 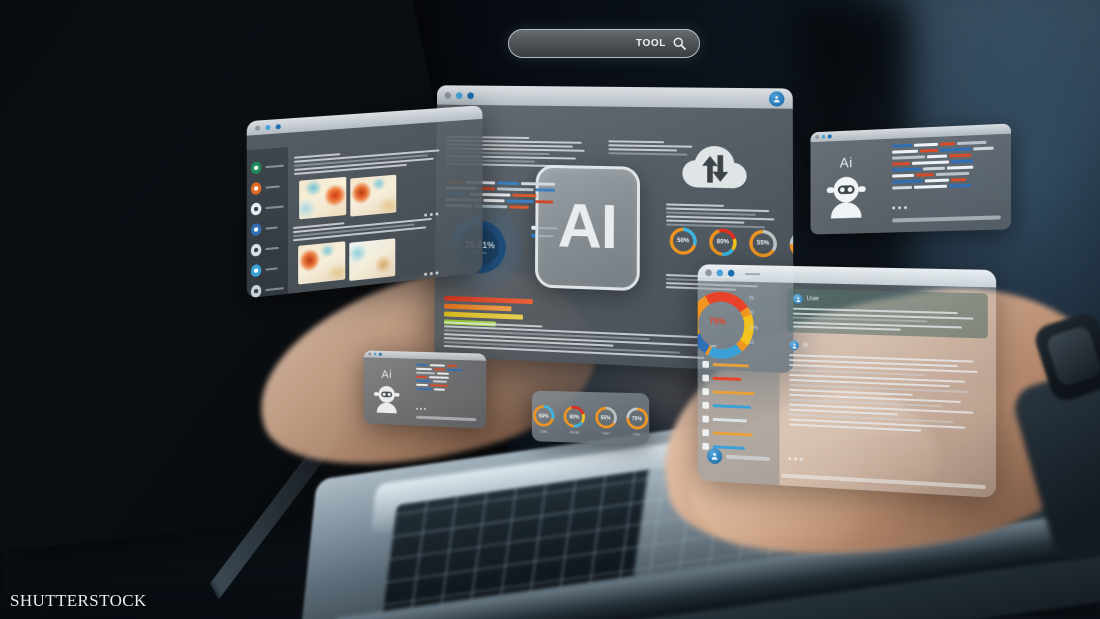 I want to click on ai-robot-pane: Ai, so click(x=846, y=186).